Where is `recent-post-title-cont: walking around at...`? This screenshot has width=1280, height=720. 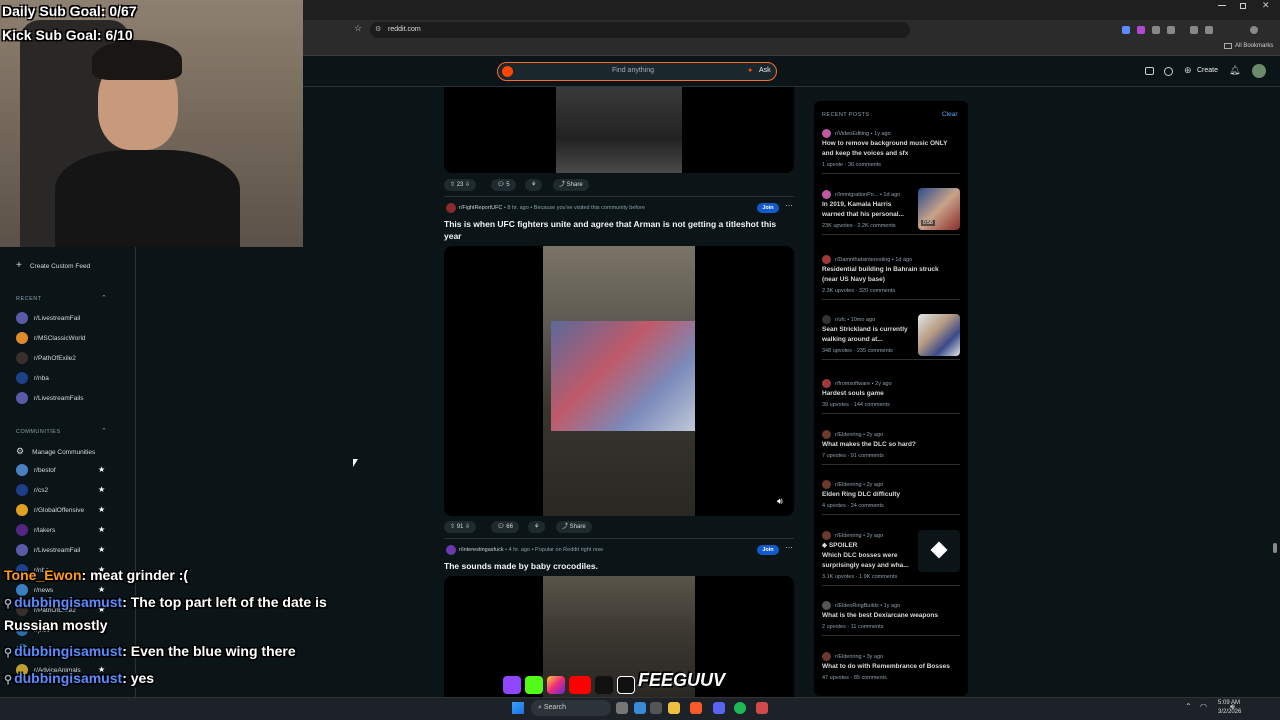 recent-post-title-cont: walking around at... is located at coordinates (852, 340).